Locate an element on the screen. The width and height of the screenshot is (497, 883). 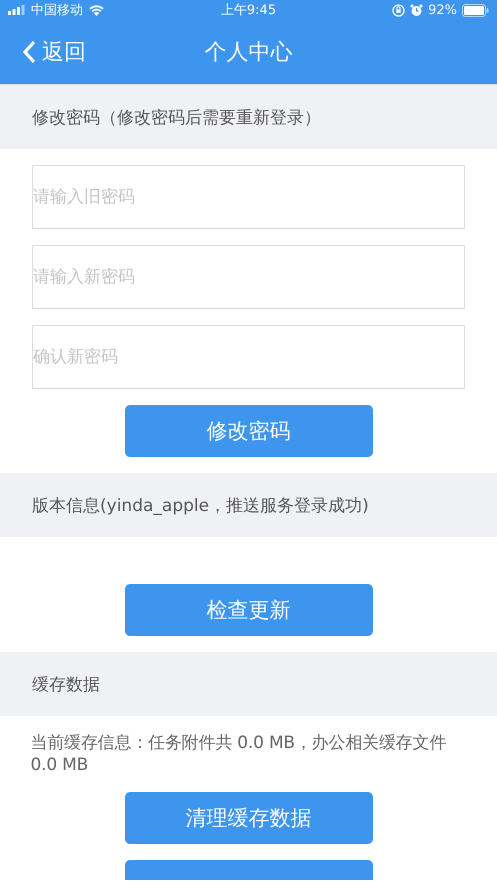
back-button: 返回 is located at coordinates (43, 52).